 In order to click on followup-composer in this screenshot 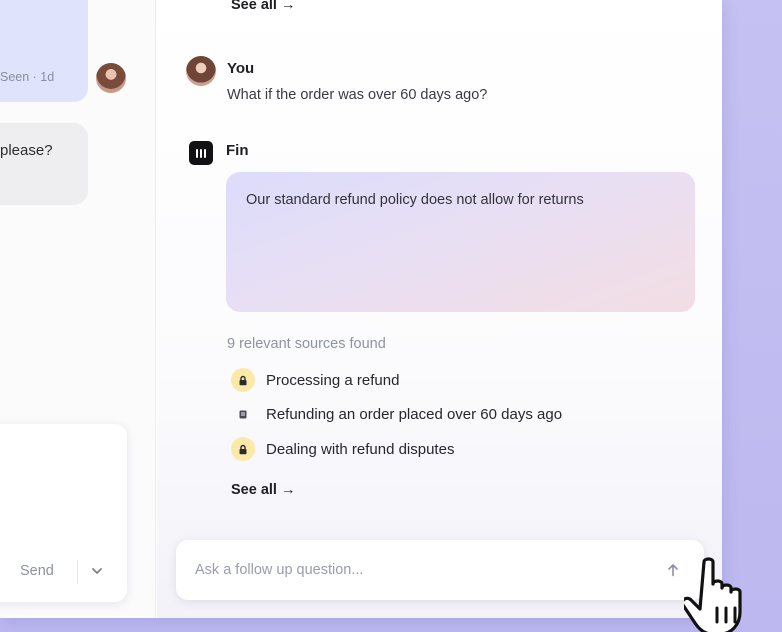, I will do `click(440, 570)`.